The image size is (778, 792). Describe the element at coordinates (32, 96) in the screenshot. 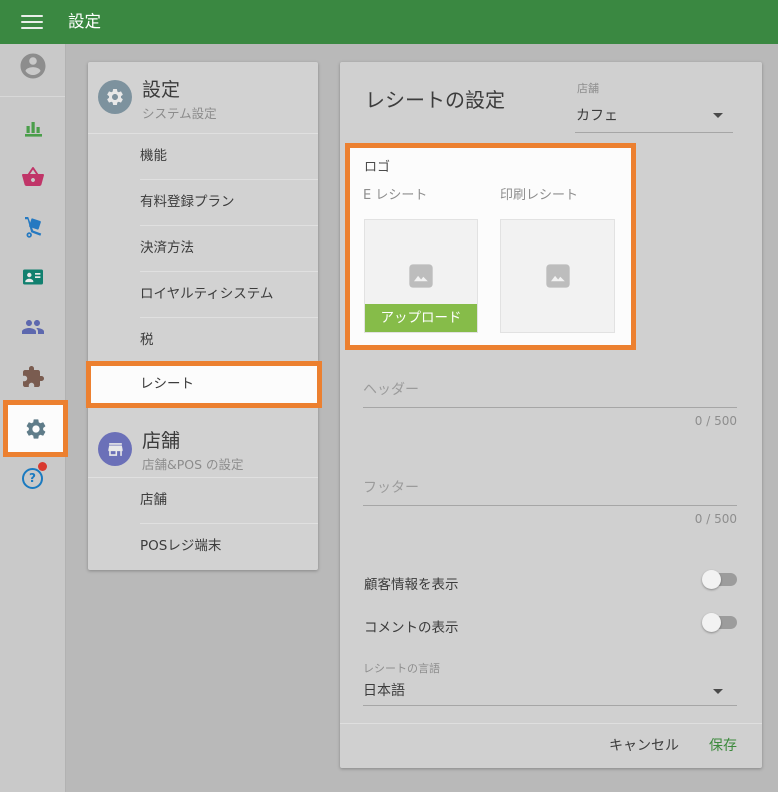

I see `sidebar-divider` at that location.